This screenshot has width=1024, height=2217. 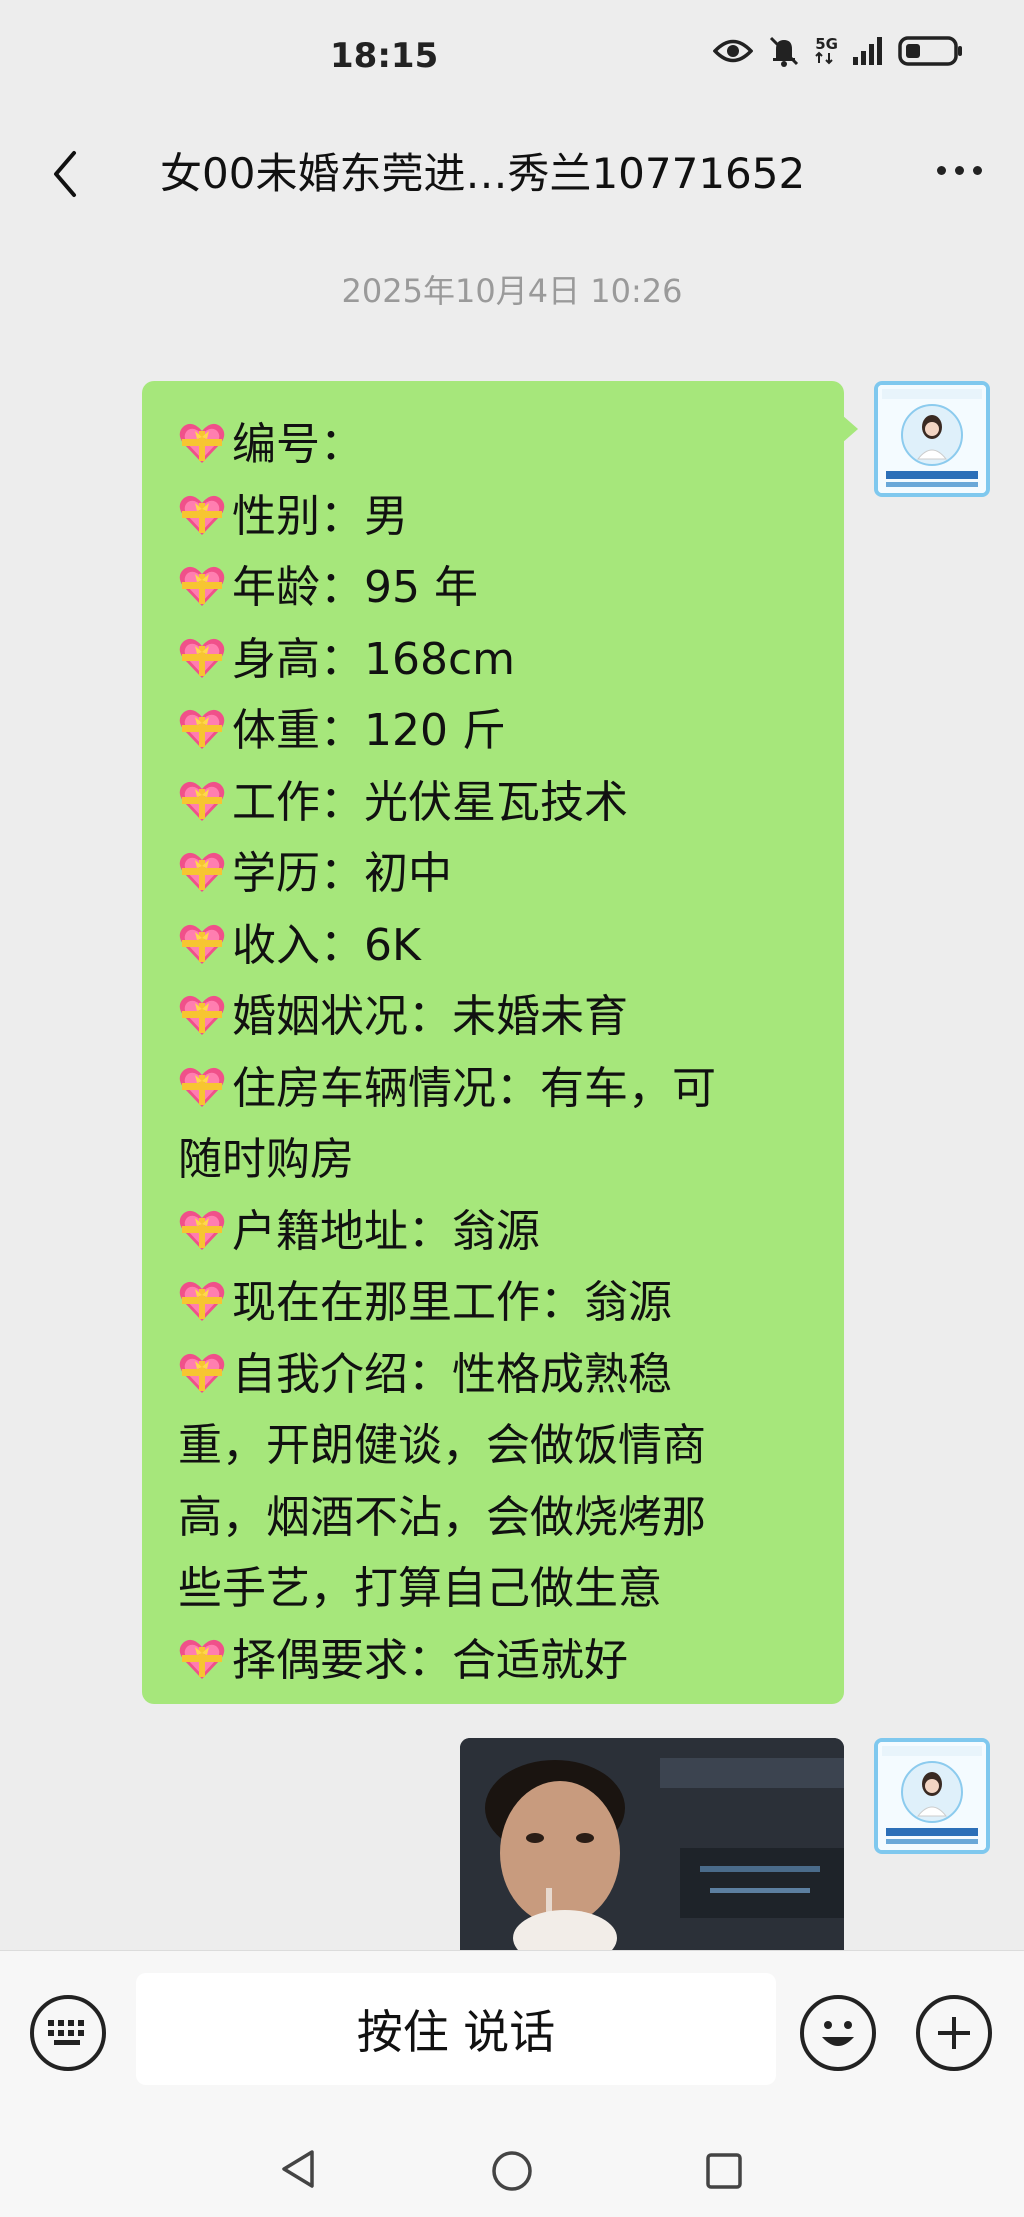 What do you see at coordinates (452, 1302) in the screenshot?
I see `message-line-text: 现在在那里工作：翁源` at bounding box center [452, 1302].